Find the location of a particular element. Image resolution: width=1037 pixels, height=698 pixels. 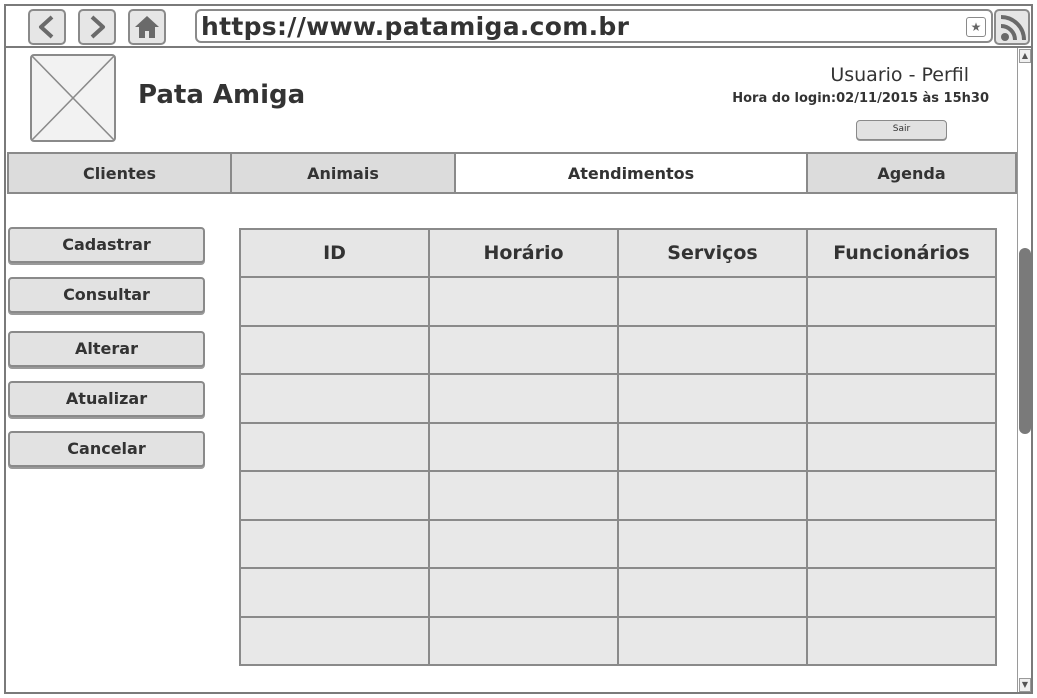

image-placeholder-icon is located at coordinates (73, 98).